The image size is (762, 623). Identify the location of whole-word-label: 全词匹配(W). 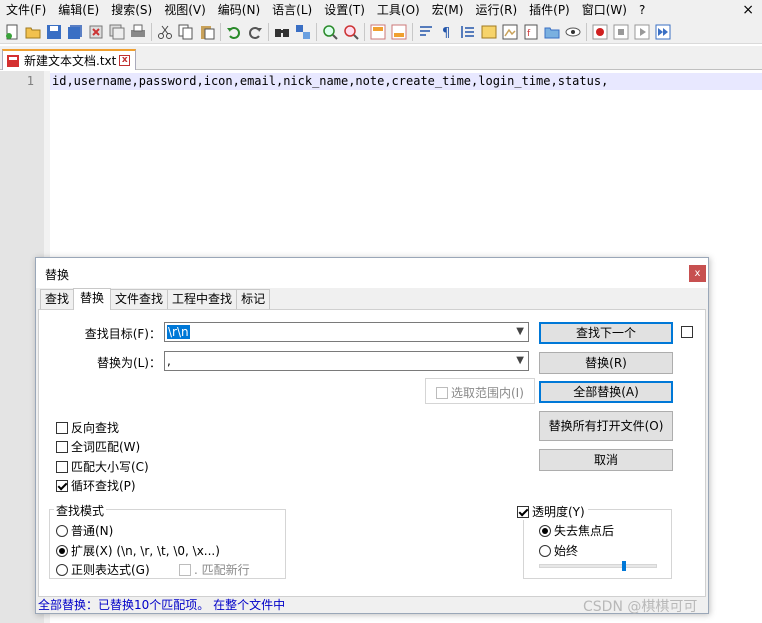
(106, 447).